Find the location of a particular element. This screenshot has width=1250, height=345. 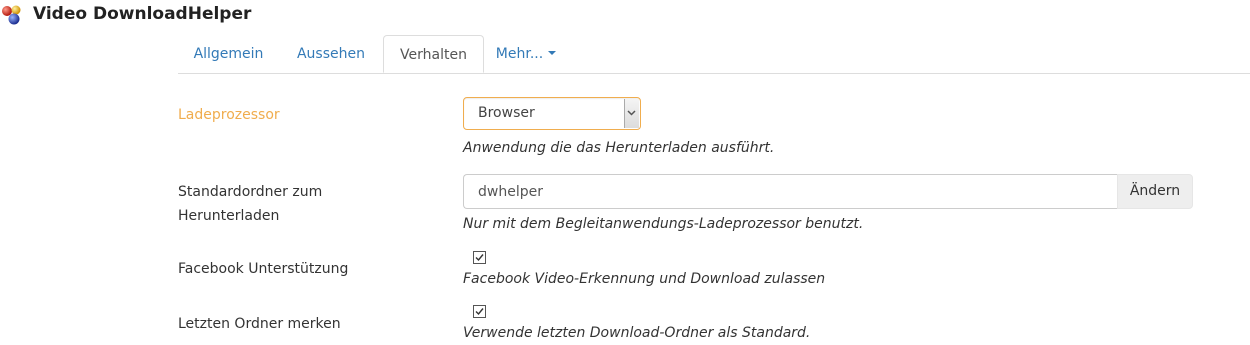

tab-aussehen: Aussehen is located at coordinates (331, 54).